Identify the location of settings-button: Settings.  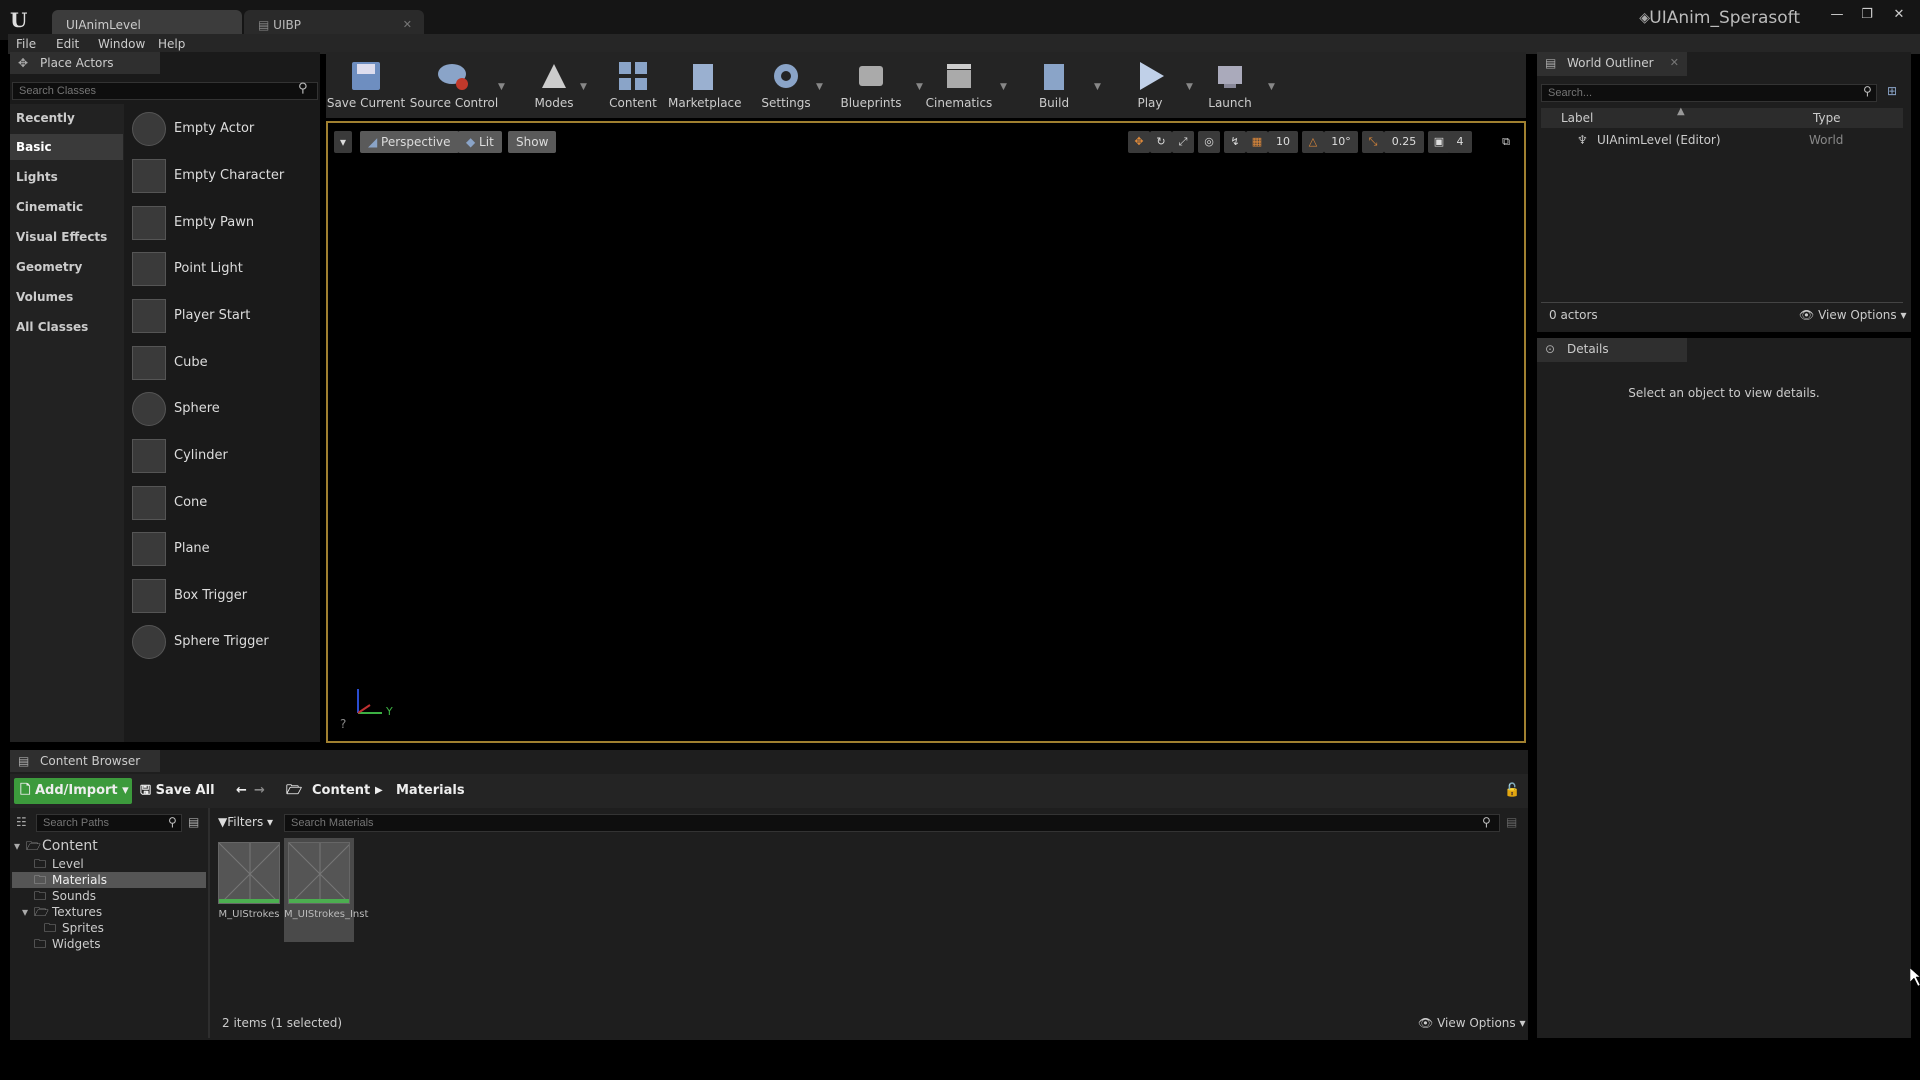
(786, 85).